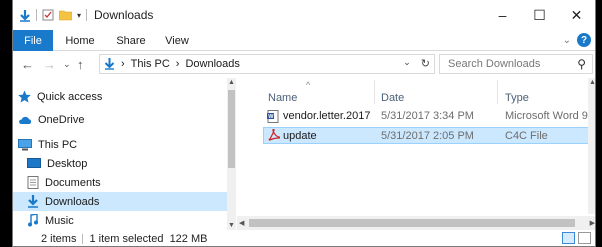 This screenshot has width=602, height=247. I want to click on up-button: ↑, so click(80, 64).